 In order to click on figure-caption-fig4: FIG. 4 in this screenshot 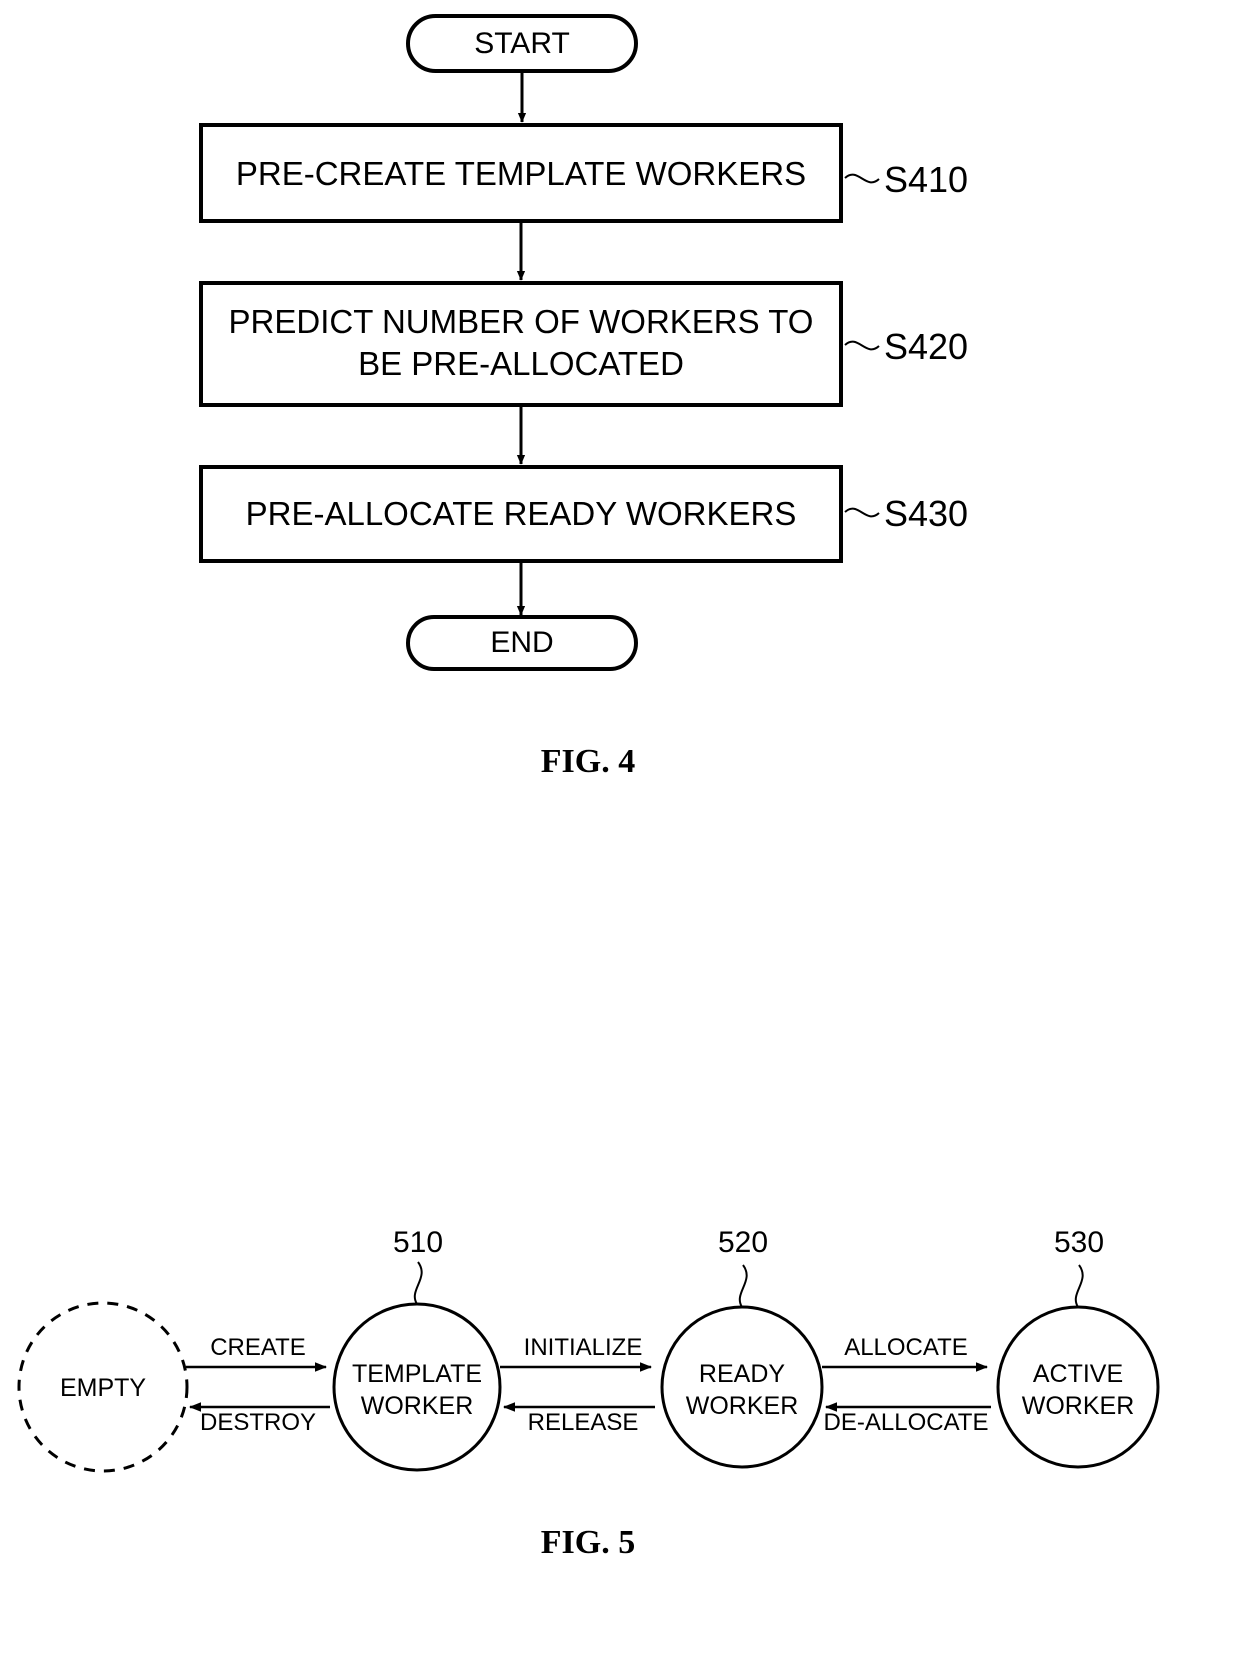, I will do `click(588, 761)`.